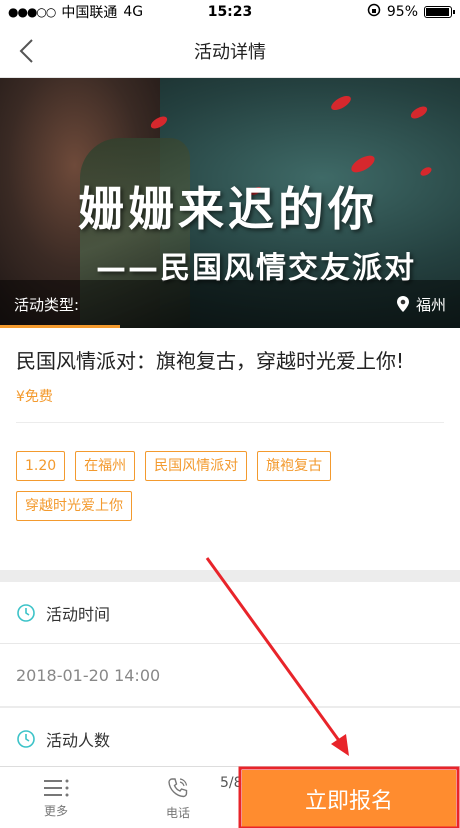 The height and width of the screenshot is (828, 460). I want to click on phone-button: 电话, so click(178, 797).